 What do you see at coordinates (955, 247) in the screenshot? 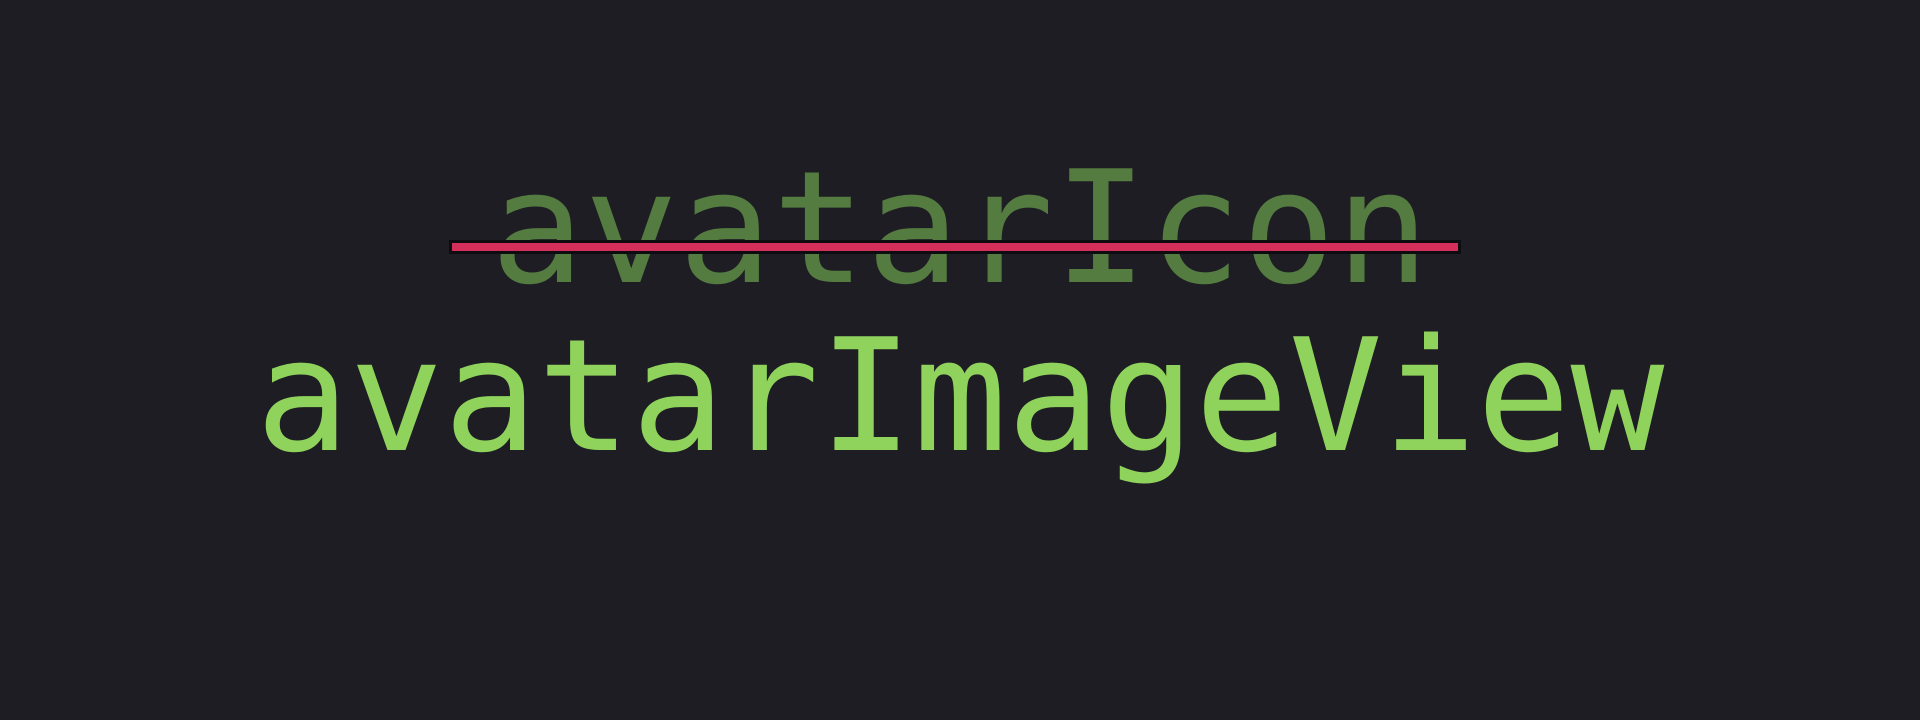
I see `strikethrough-line` at bounding box center [955, 247].